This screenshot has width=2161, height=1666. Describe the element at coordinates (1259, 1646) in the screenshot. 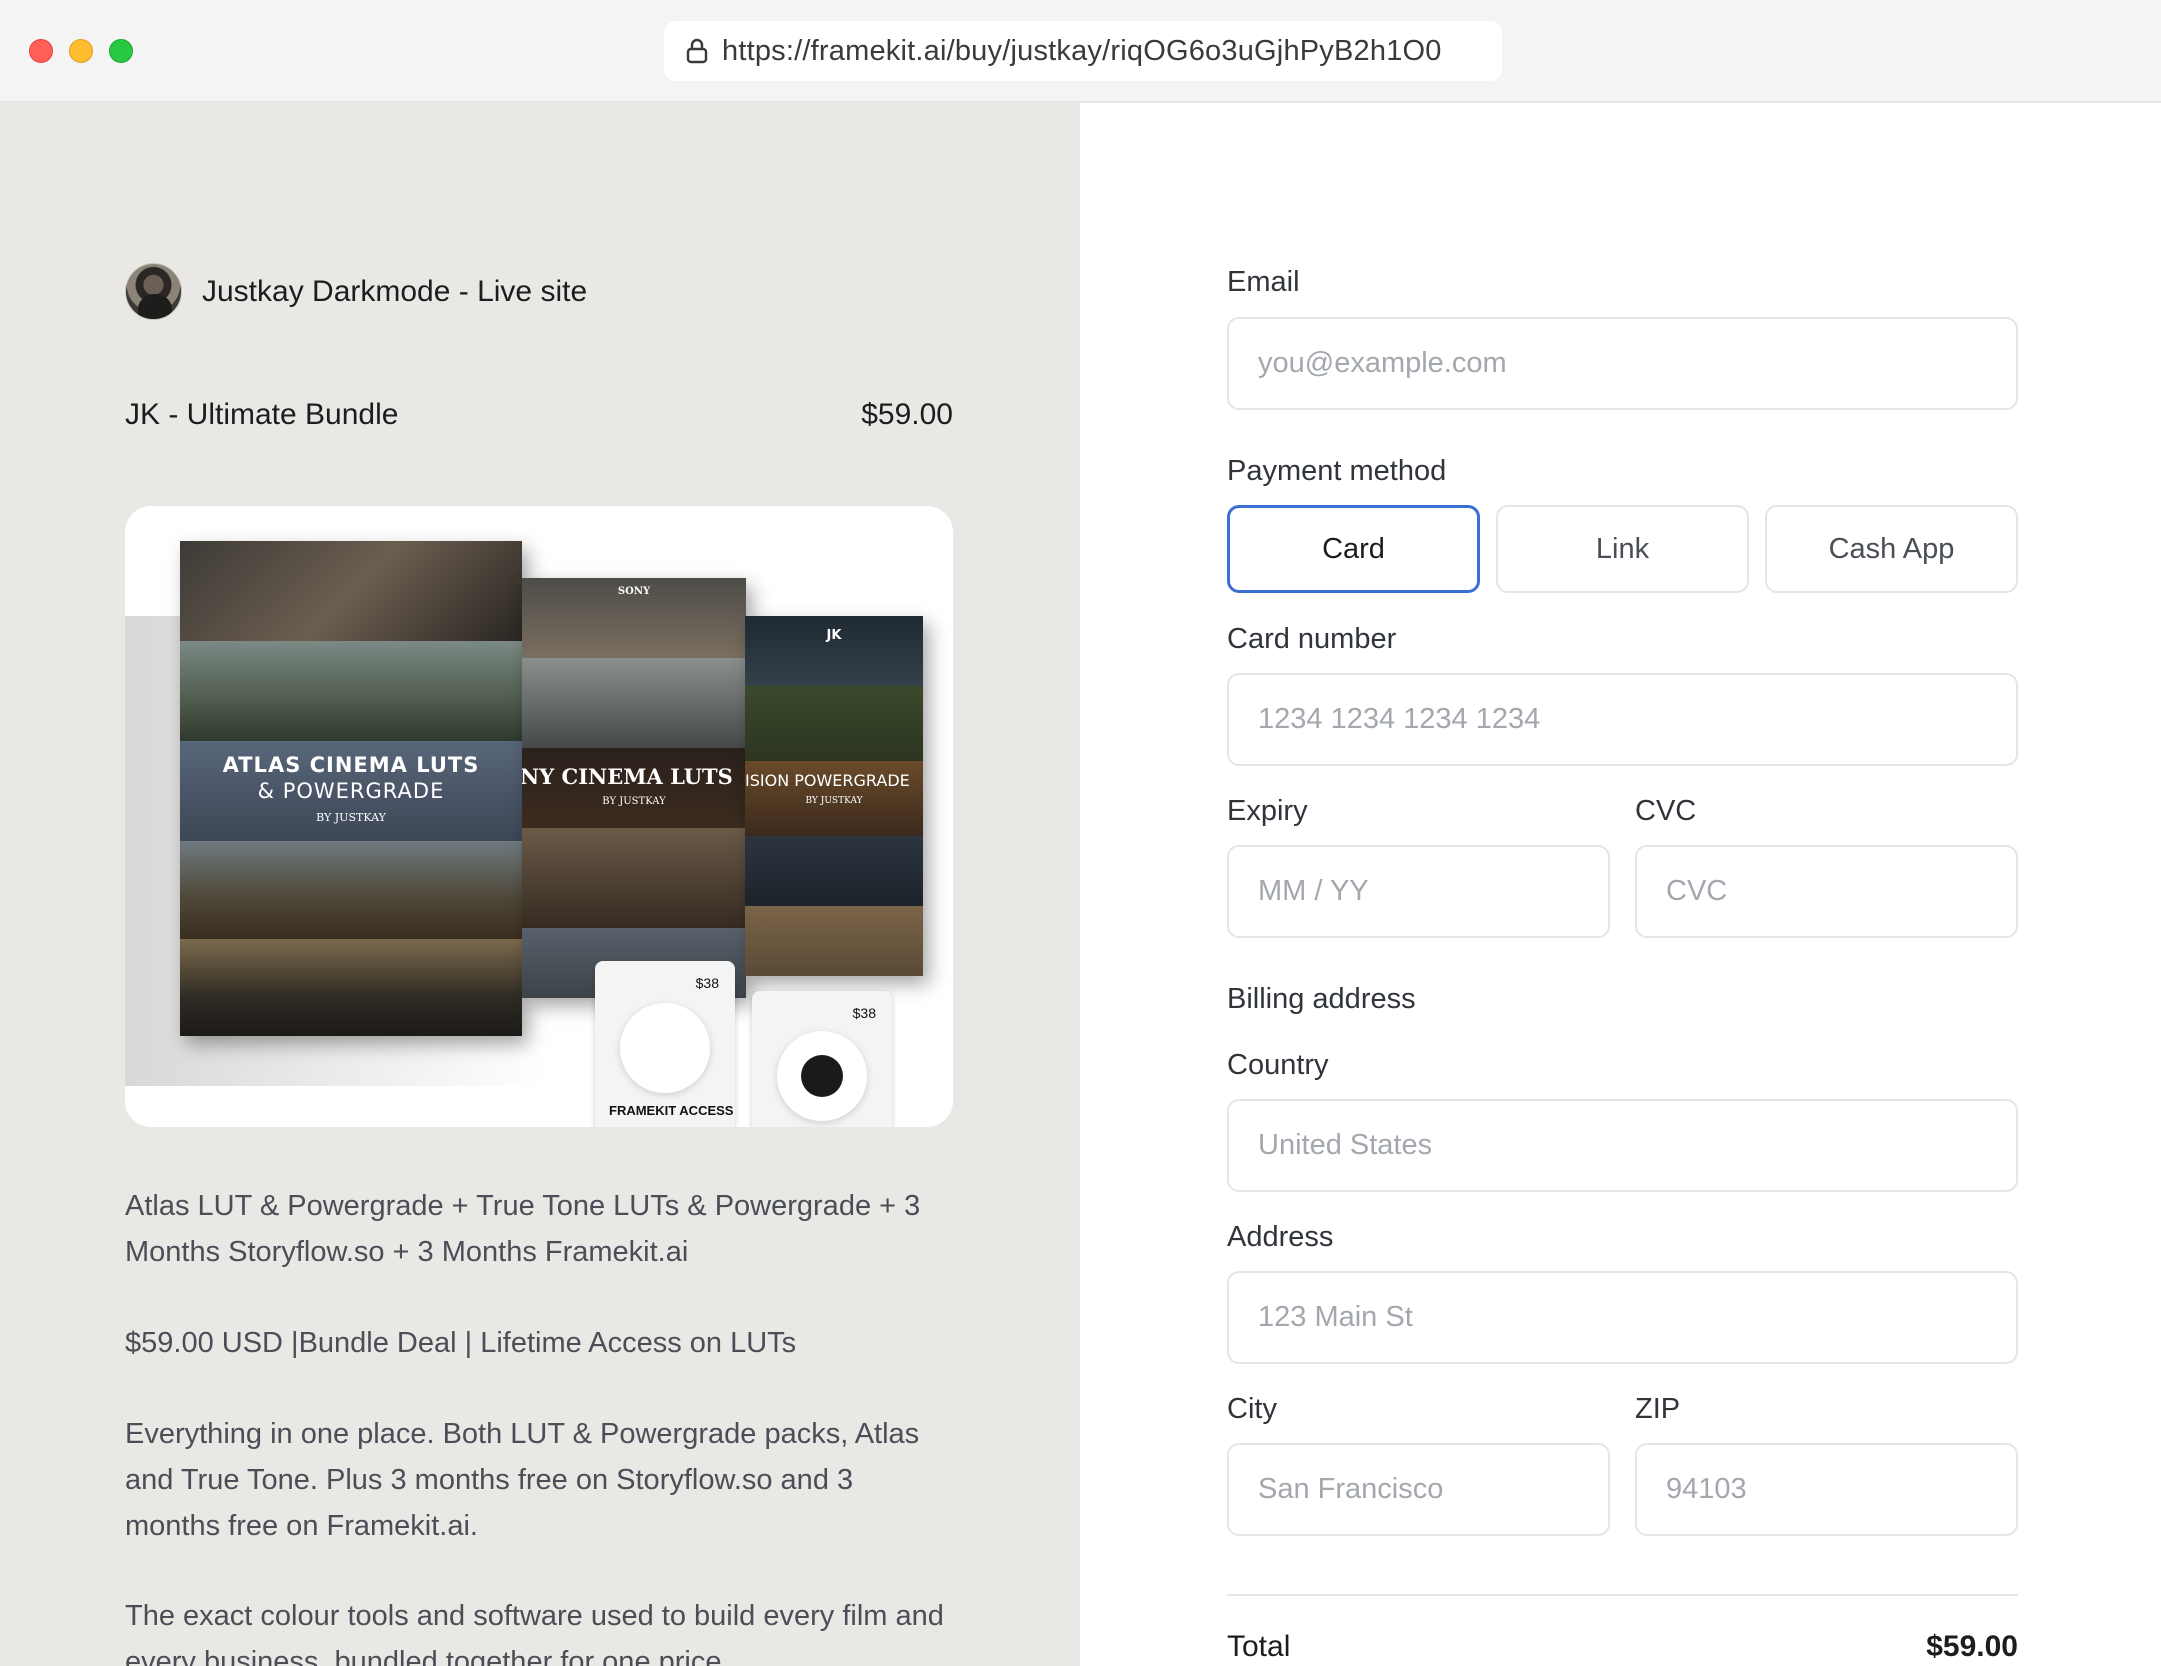

I see `total-label: Total` at that location.